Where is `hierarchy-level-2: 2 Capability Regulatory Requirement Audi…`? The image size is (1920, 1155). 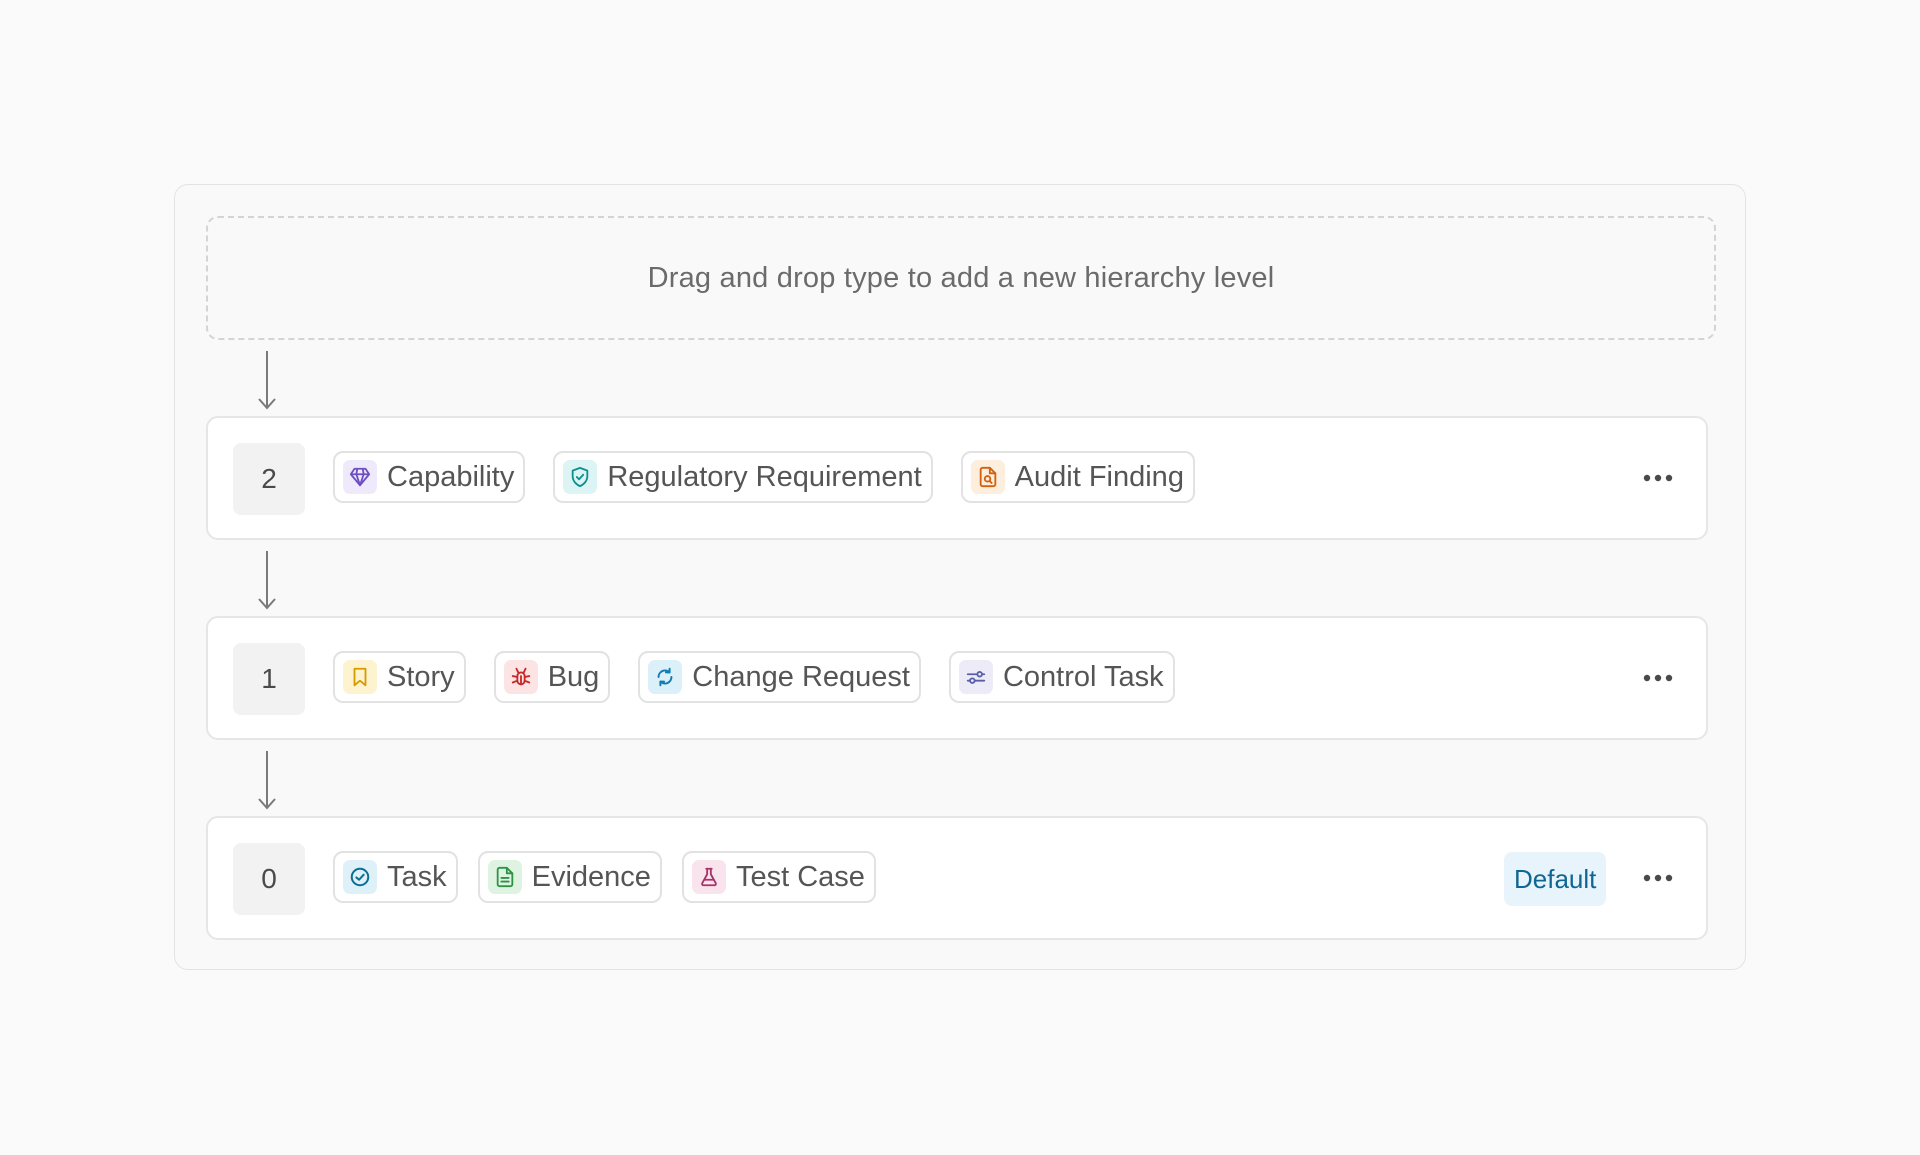
hierarchy-level-2: 2 Capability Regulatory Requirement Audi… is located at coordinates (957, 478).